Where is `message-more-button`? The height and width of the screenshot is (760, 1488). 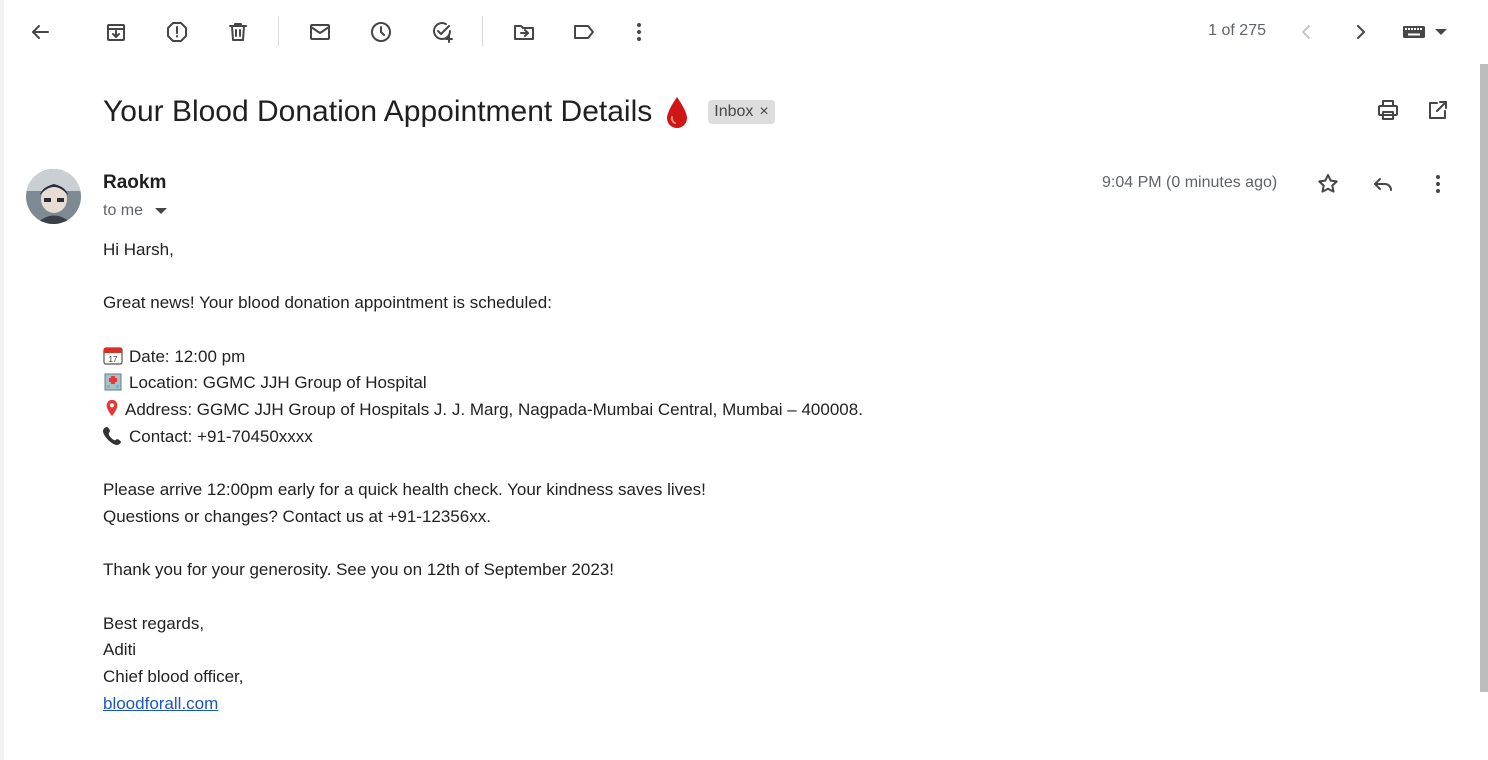
message-more-button is located at coordinates (1438, 184).